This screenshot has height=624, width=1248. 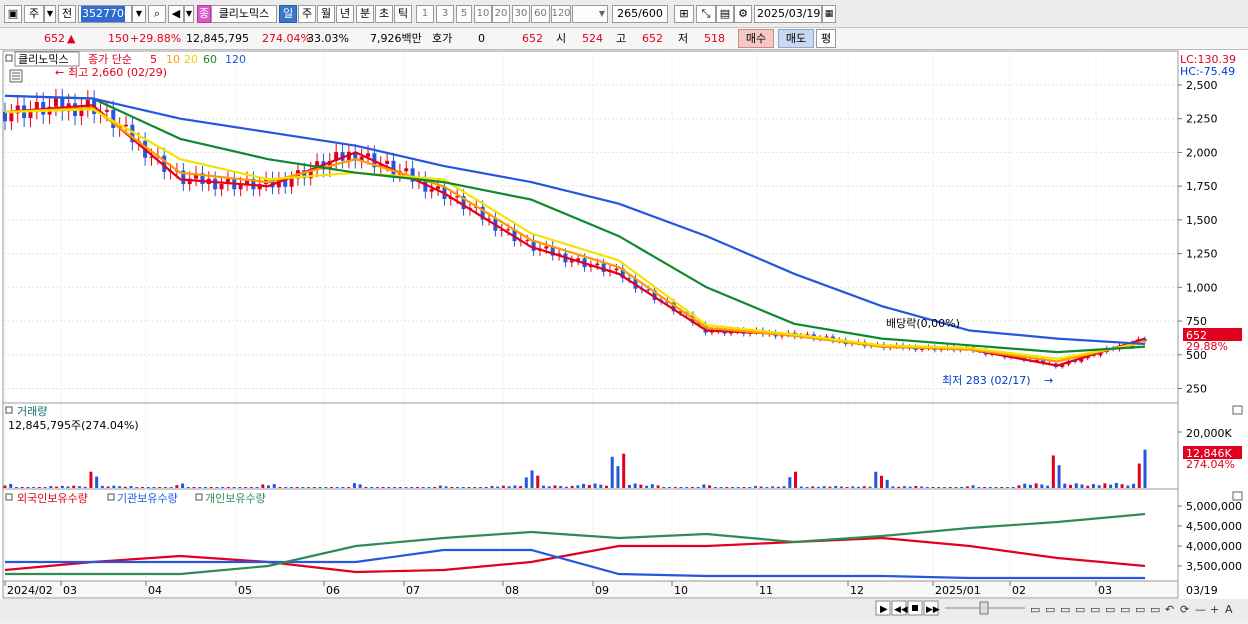 What do you see at coordinates (307, 14) in the screenshot?
I see `tab-period-1: 주` at bounding box center [307, 14].